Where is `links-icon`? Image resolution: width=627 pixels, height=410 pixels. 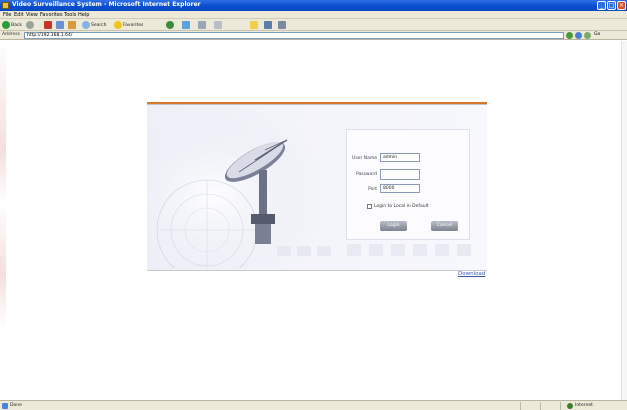
links-icon is located at coordinates (578, 35).